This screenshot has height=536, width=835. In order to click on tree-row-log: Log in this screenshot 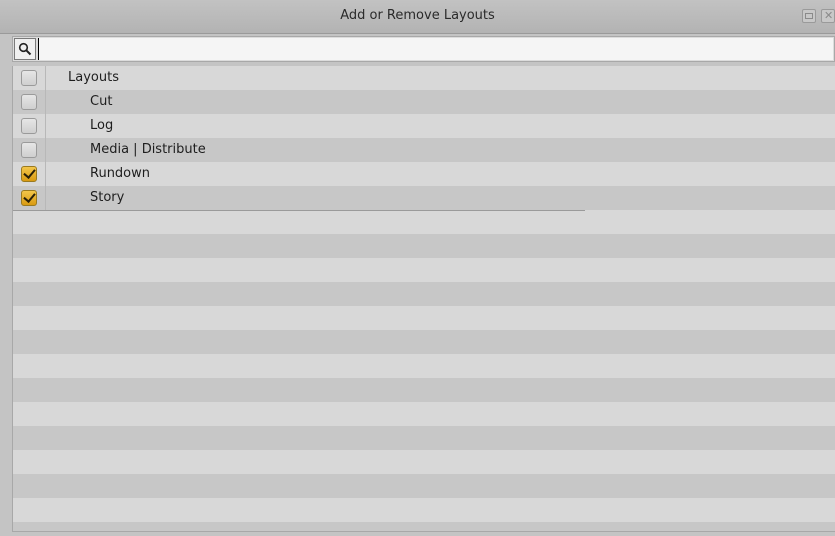, I will do `click(424, 126)`.